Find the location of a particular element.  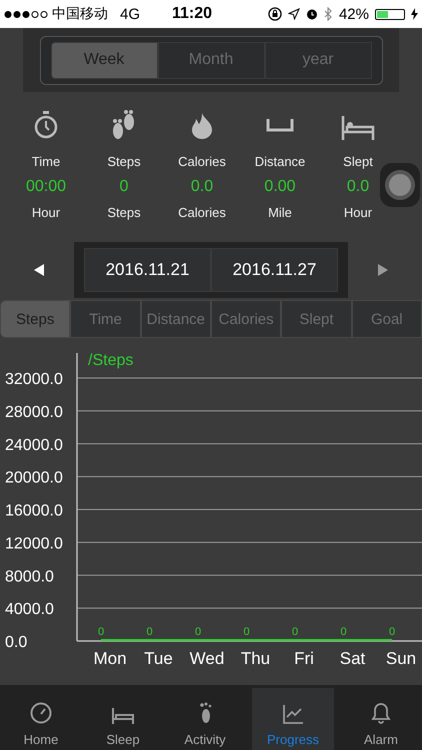

bell-icon is located at coordinates (381, 713).